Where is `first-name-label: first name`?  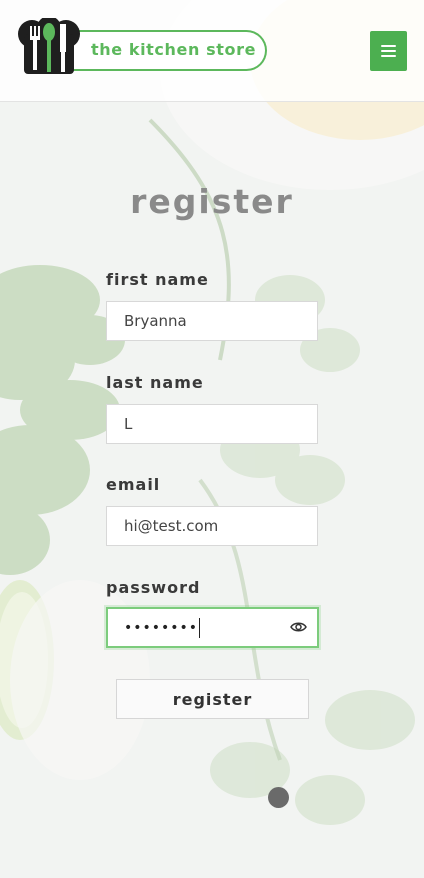 first-name-label: first name is located at coordinates (157, 279).